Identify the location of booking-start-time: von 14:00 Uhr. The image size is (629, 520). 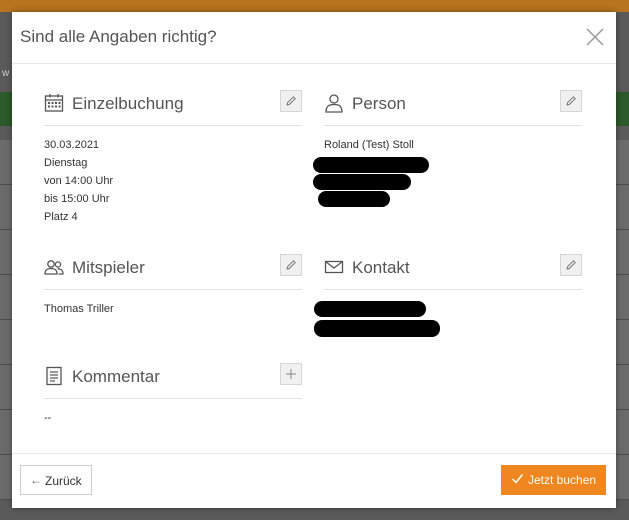
(79, 181).